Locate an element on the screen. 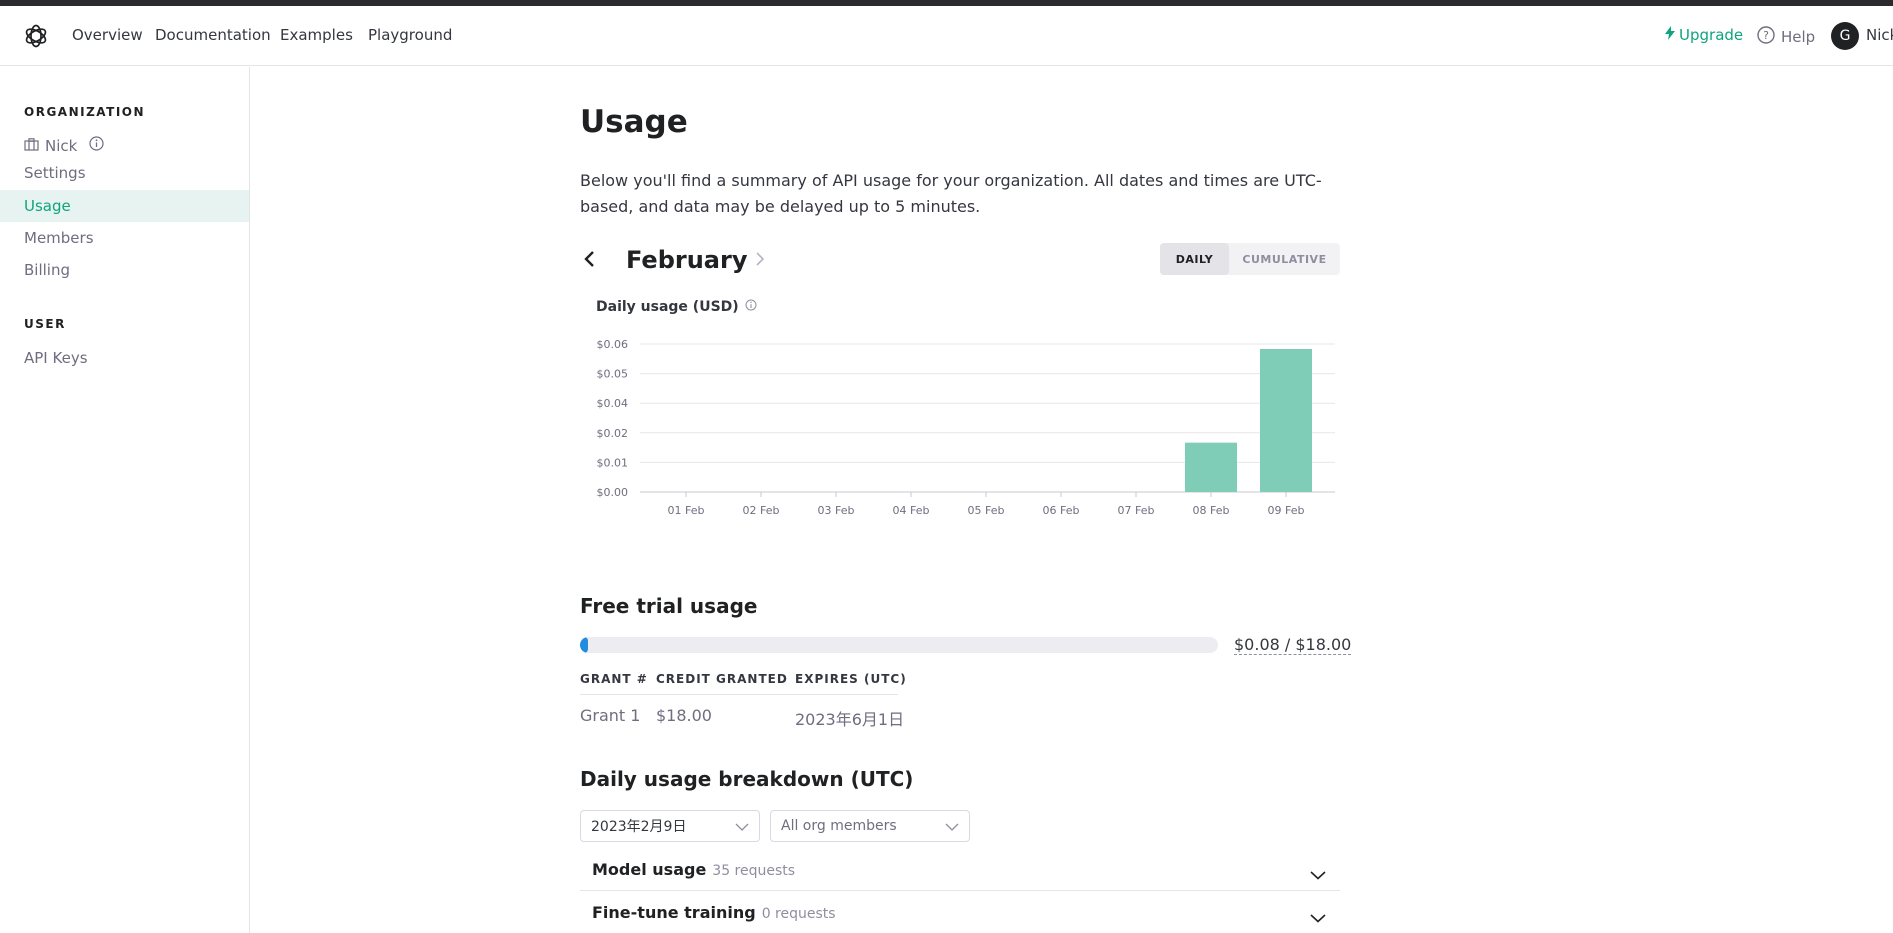 This screenshot has width=1893, height=933. x-tick-label: 07 Feb is located at coordinates (1136, 510).